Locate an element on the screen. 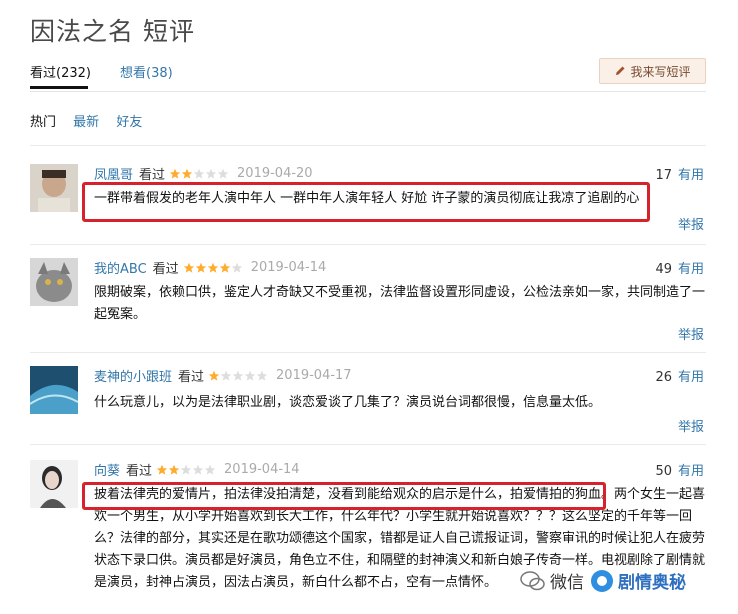 The height and width of the screenshot is (614, 738). review-date: 2019-04-20 is located at coordinates (275, 173).